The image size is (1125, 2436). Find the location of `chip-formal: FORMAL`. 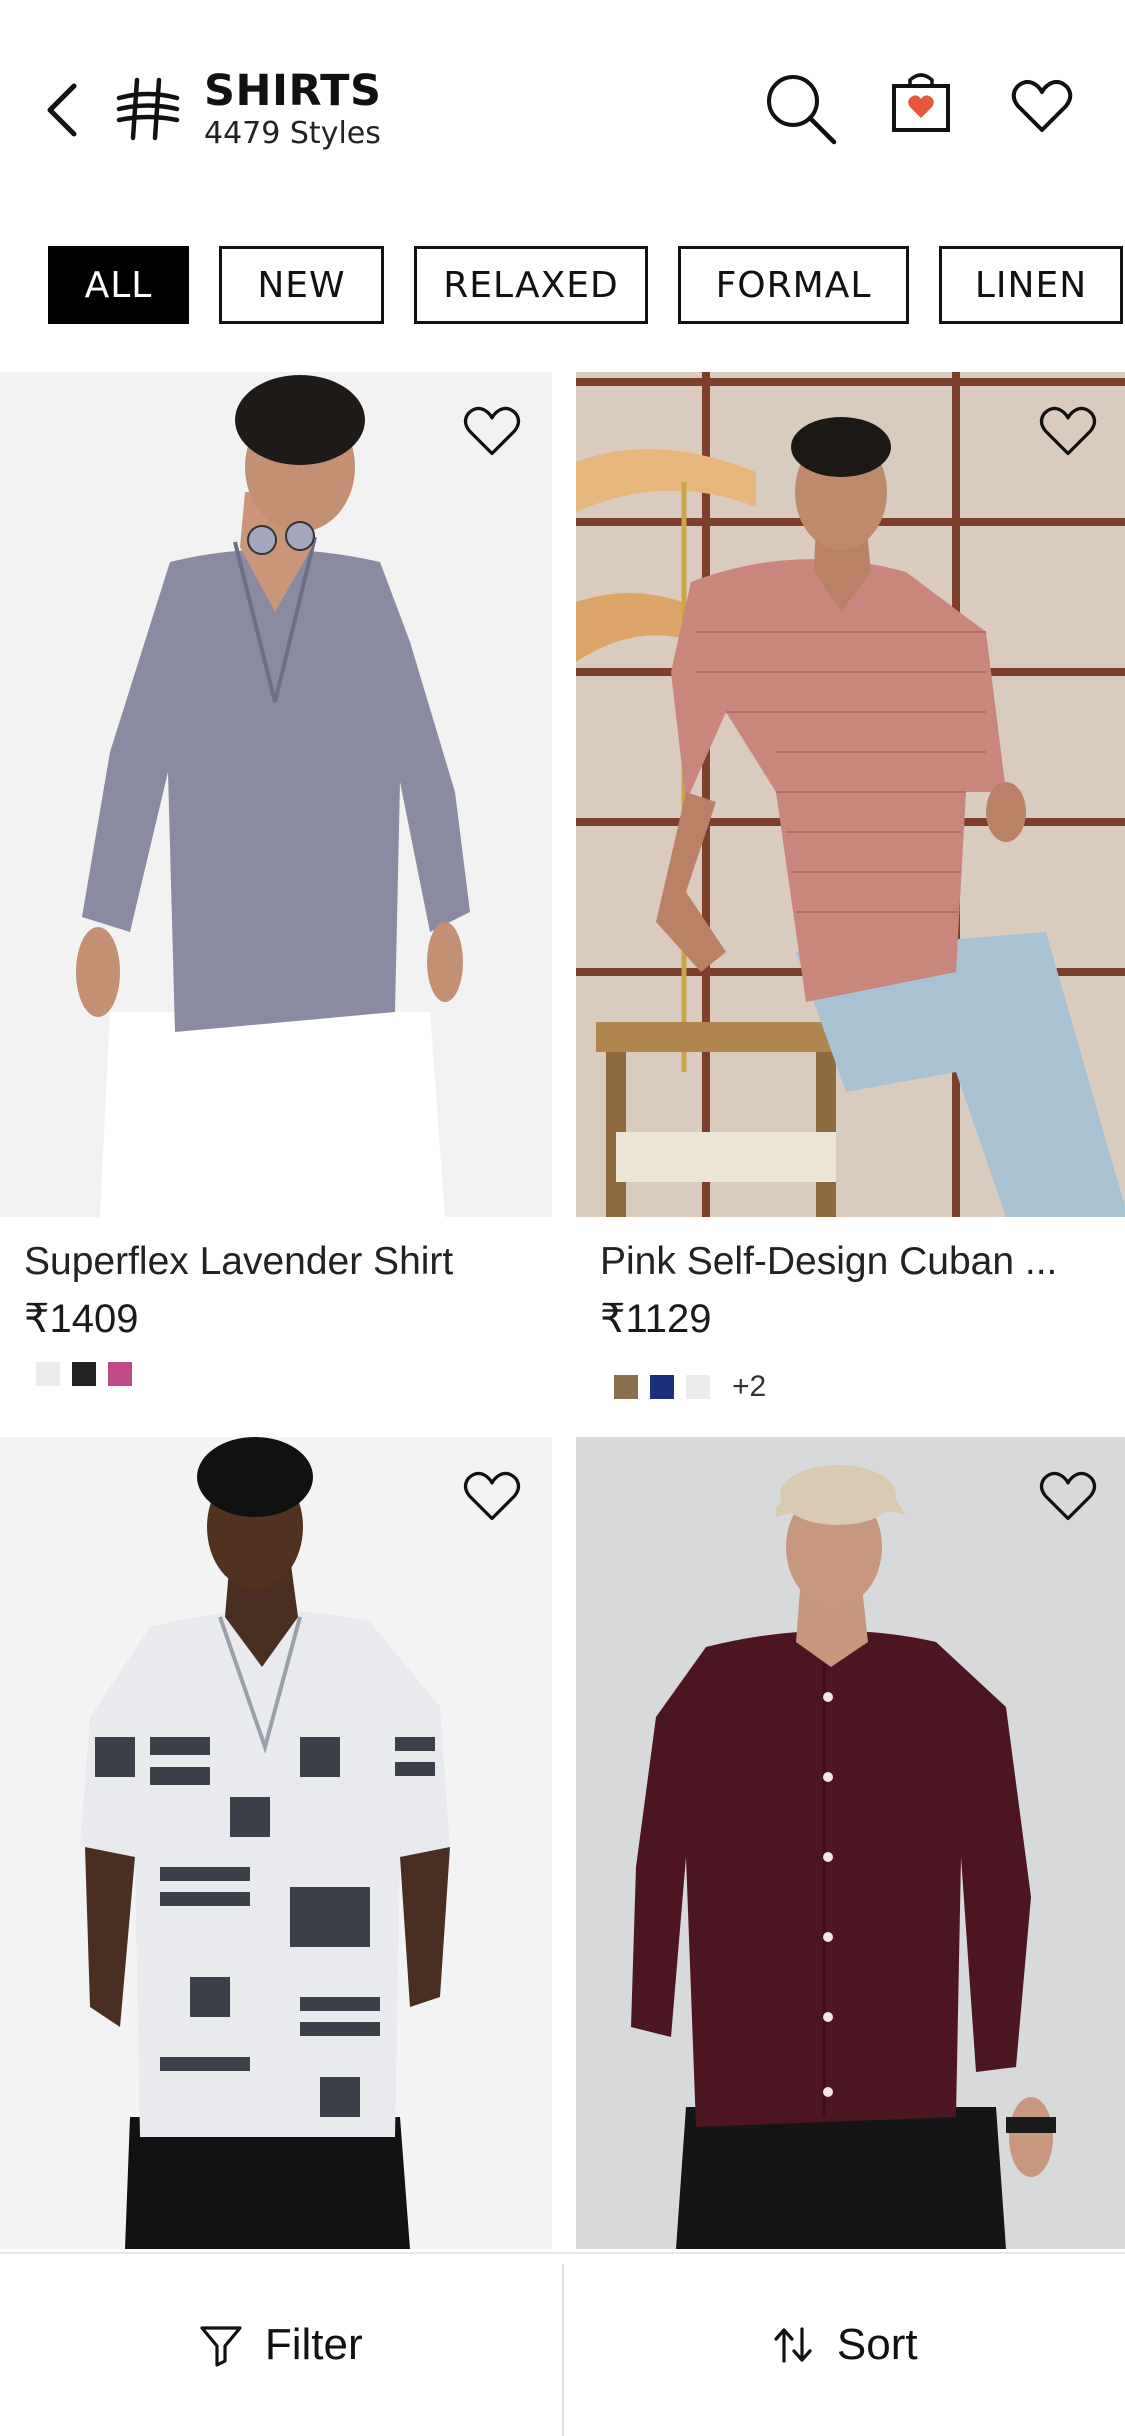

chip-formal: FORMAL is located at coordinates (793, 285).